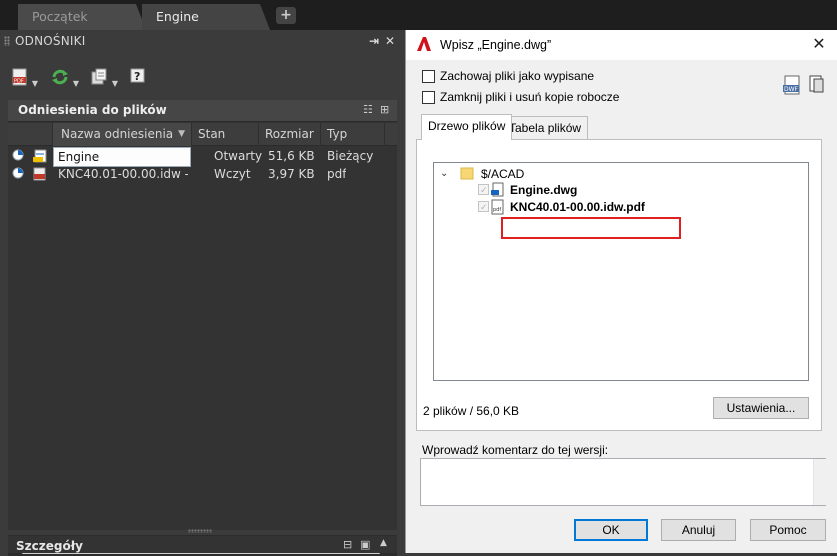 Image resolution: width=837 pixels, height=556 pixels. I want to click on new-tab-button: +, so click(286, 15).